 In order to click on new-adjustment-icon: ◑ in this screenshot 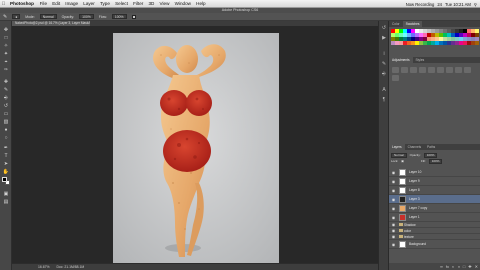, I will do `click(458, 266)`.